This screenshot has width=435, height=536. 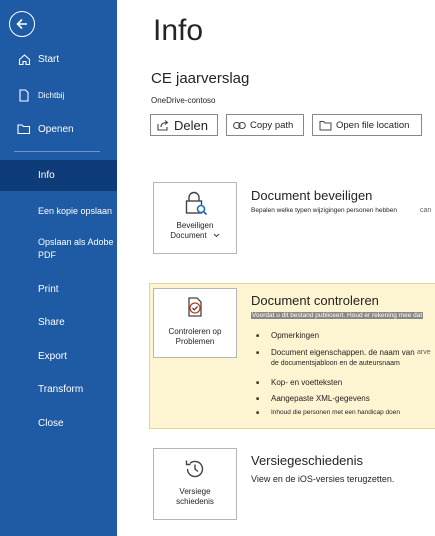 I want to click on link-icon, so click(x=239, y=125).